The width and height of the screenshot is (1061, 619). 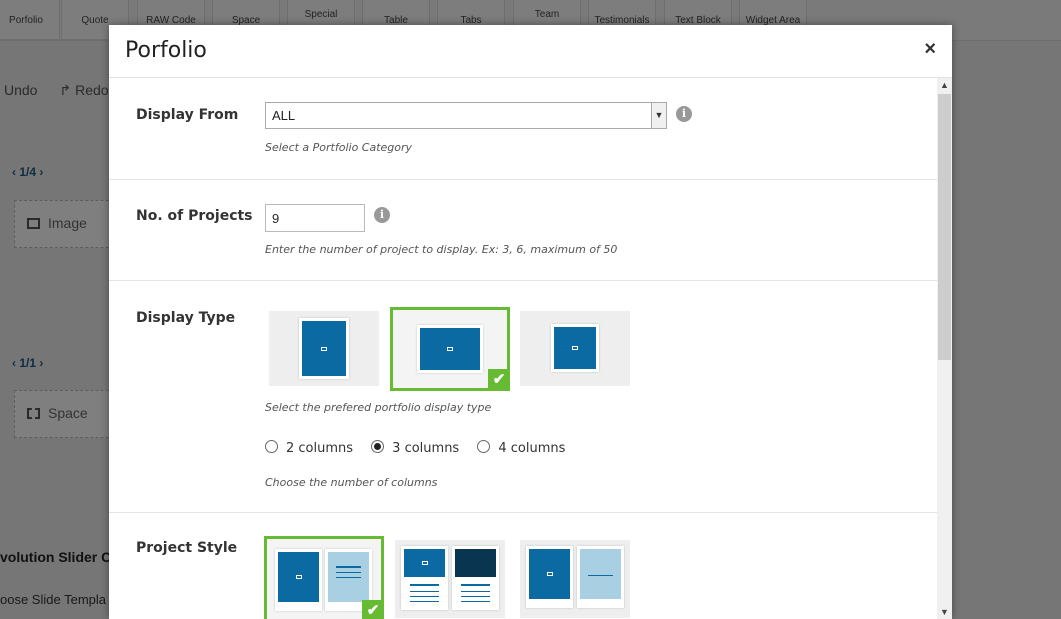 I want to click on columns-radio-group: 2 columns 3 columns 4 columns, so click(x=422, y=448).